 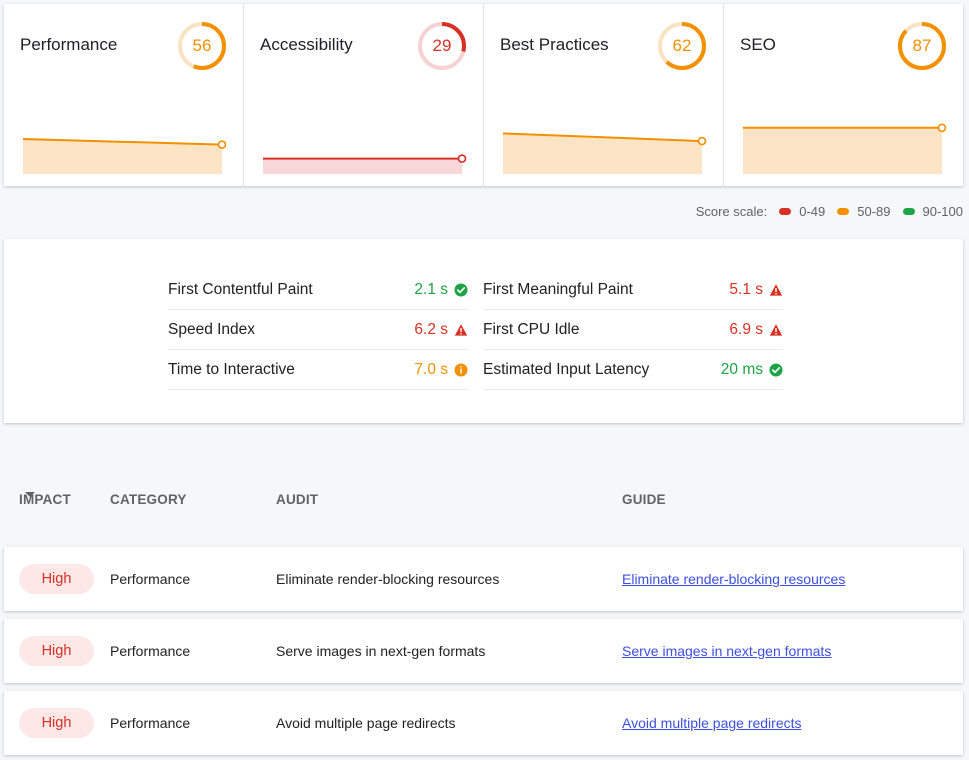 I want to click on audit-table-header: IMPACT CATEGORY AUDIT GUIDE, so click(x=484, y=501).